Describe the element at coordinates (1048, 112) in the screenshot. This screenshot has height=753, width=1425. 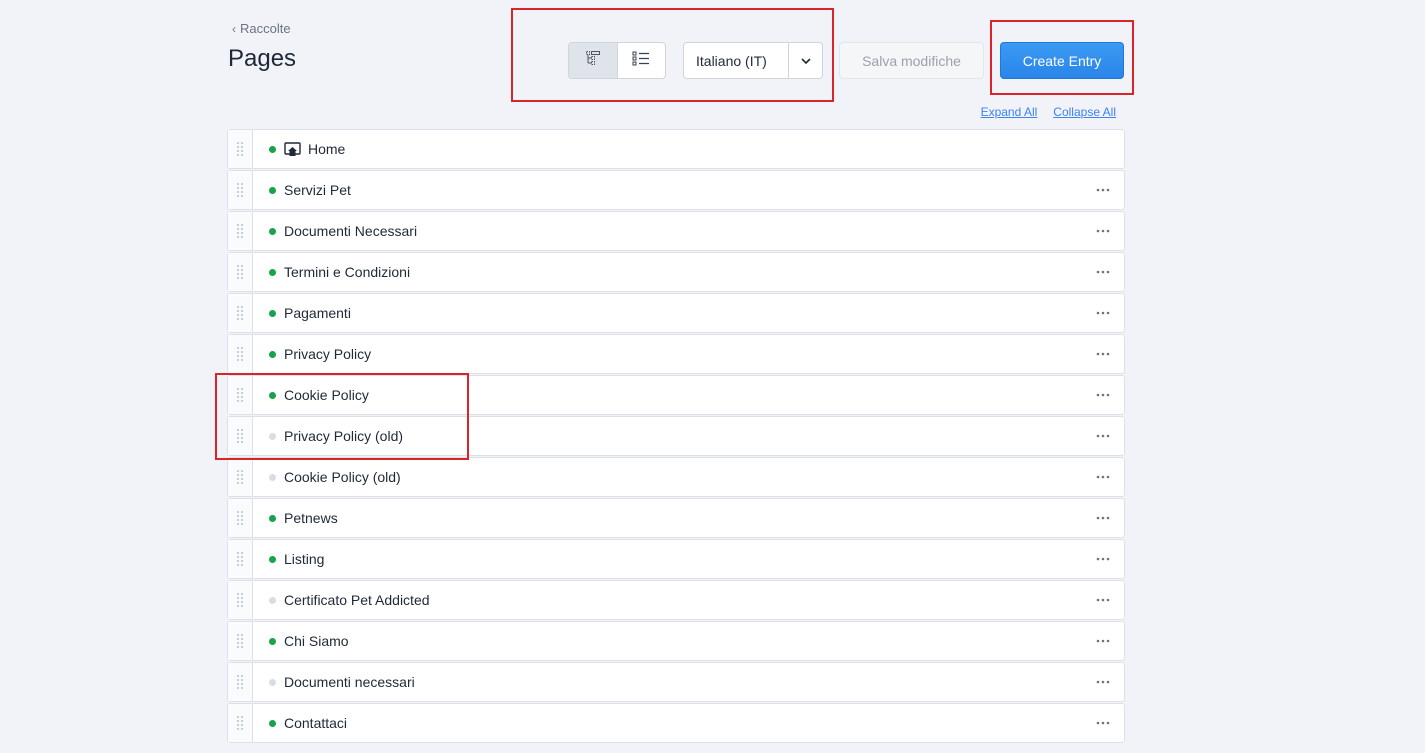
I see `tree-controls: Expand All Collapse All` at that location.